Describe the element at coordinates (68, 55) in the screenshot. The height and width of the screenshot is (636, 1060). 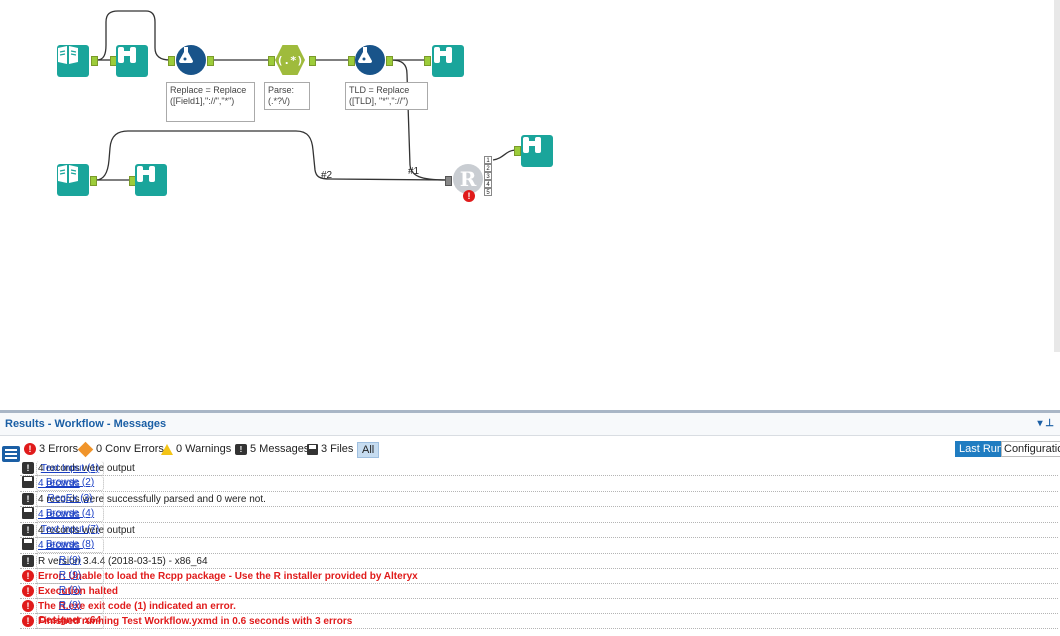
I see `book-icon` at that location.